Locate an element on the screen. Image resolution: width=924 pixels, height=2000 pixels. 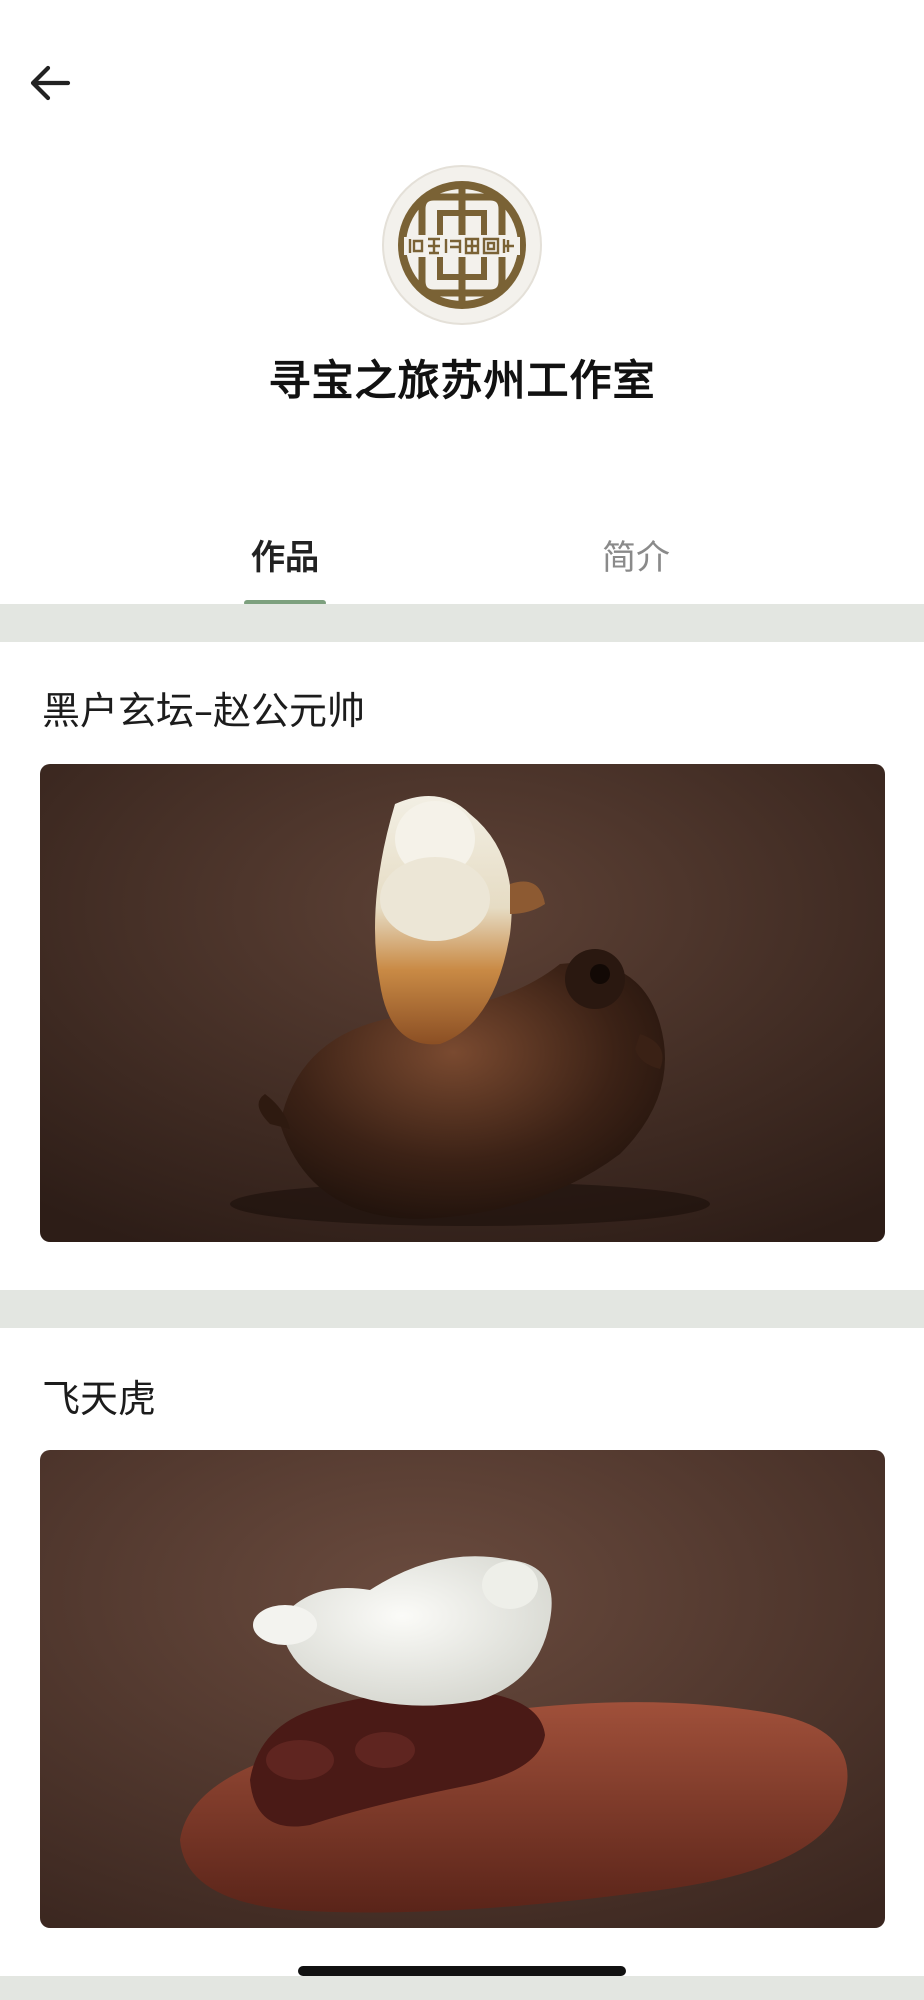
tab-works: 作品 is located at coordinates (285, 554).